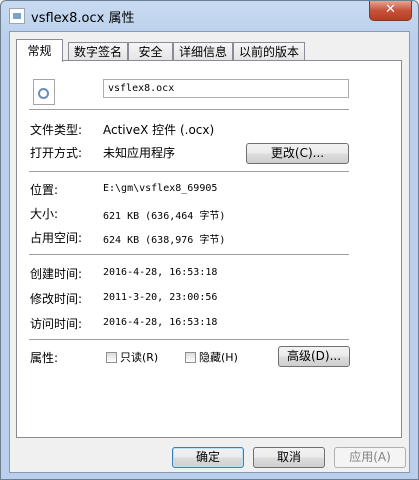  I want to click on created-label: 创建时间:, so click(56, 274).